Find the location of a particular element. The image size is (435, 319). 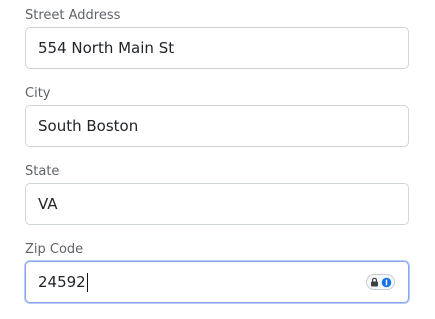

state-label: State is located at coordinates (42, 171).